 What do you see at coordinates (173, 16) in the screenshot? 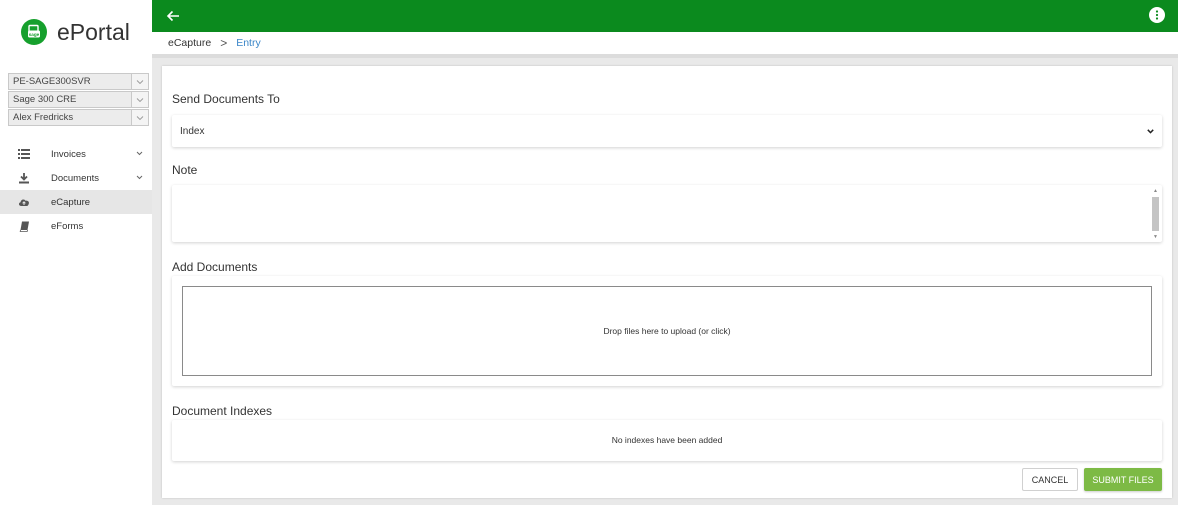
I see `arrow-left-icon` at bounding box center [173, 16].